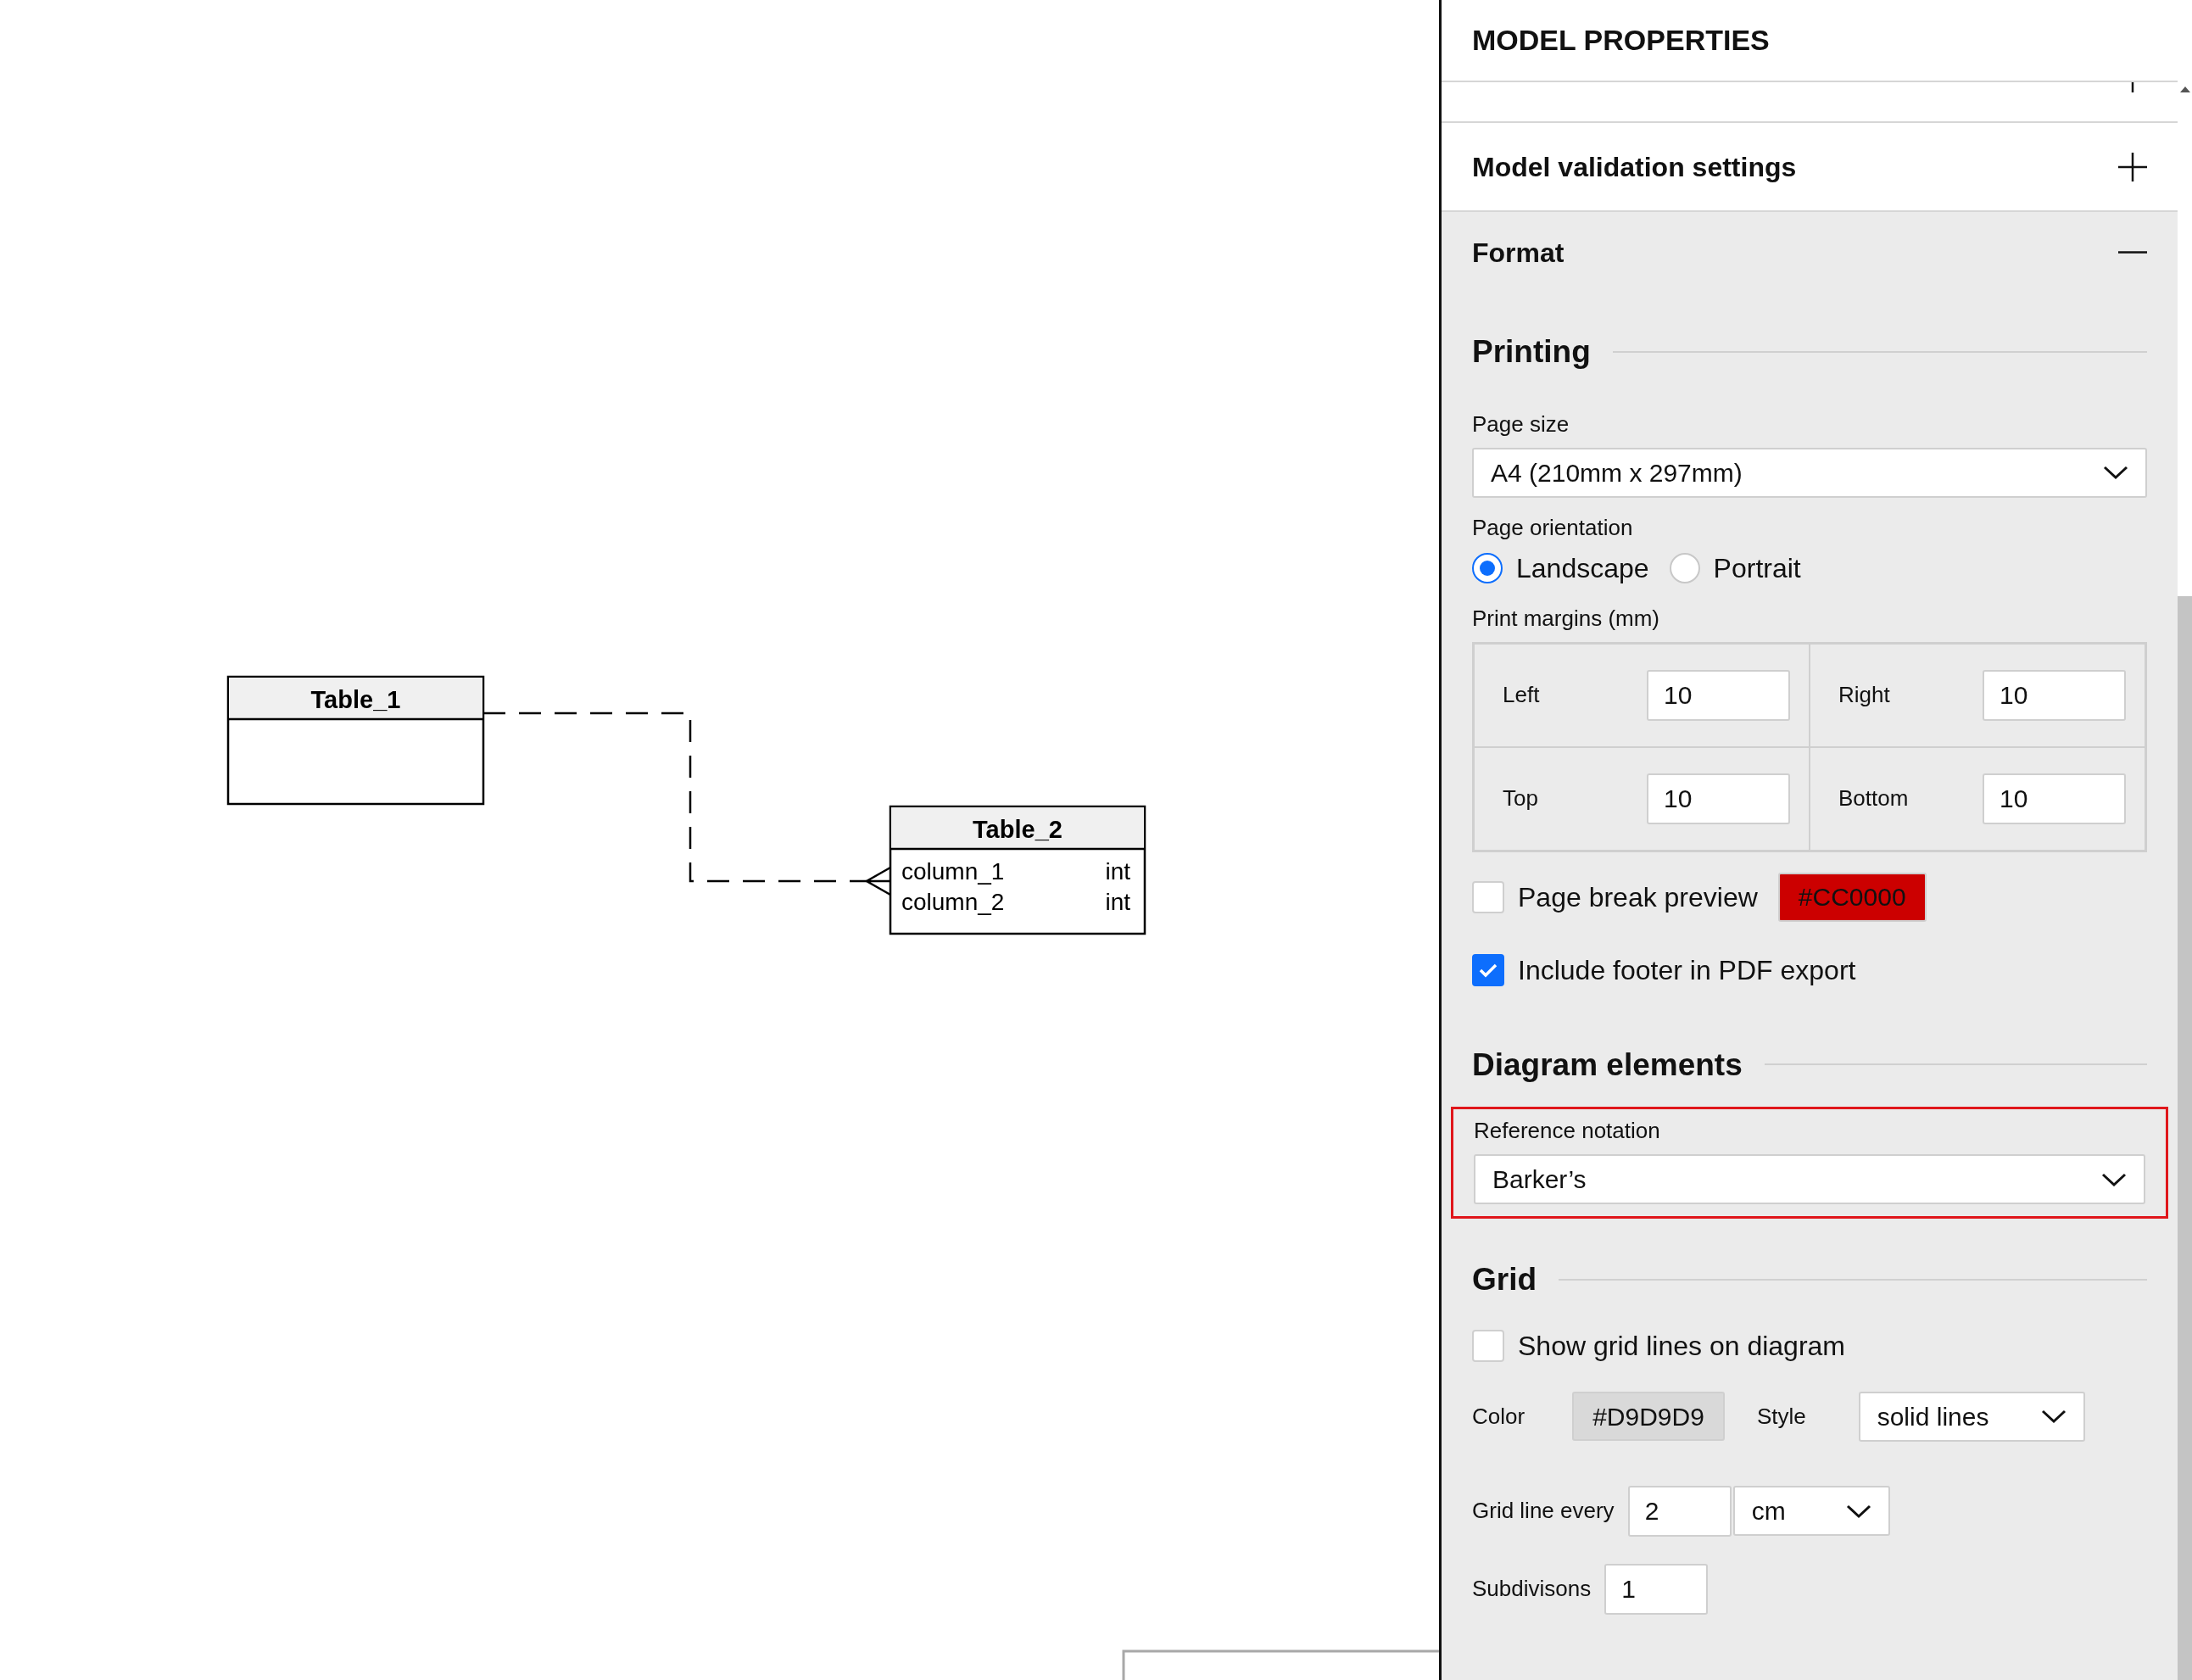 The height and width of the screenshot is (1680, 2192). Describe the element at coordinates (1566, 618) in the screenshot. I see `field-label: Print margins (mm)` at that location.